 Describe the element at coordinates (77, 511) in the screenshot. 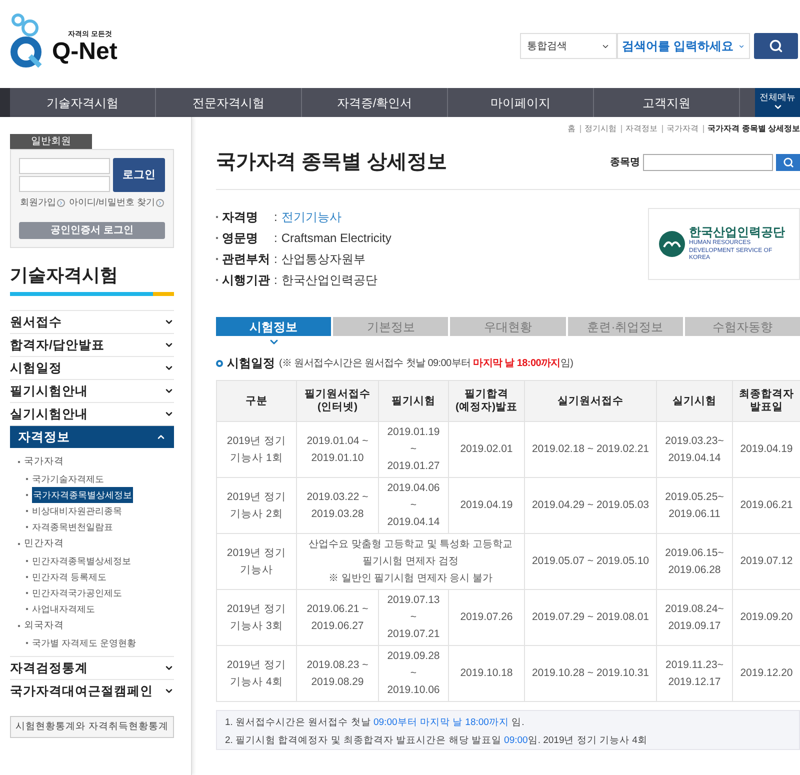

I see `submenu-item: 비상대비자원관리종목` at that location.